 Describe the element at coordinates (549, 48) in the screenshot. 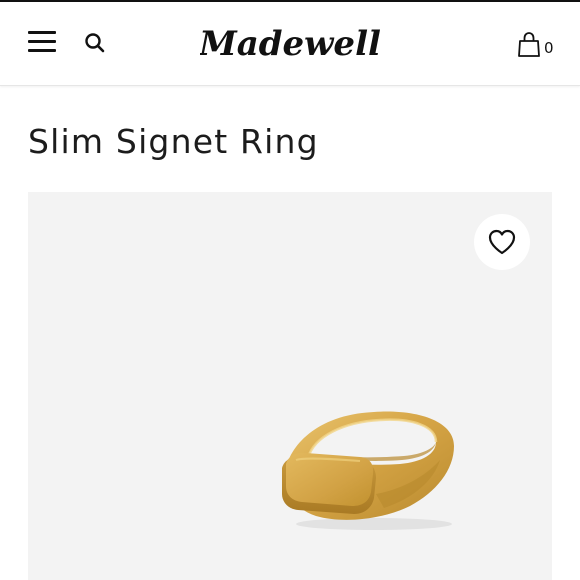

I see `cart-count: 0` at that location.